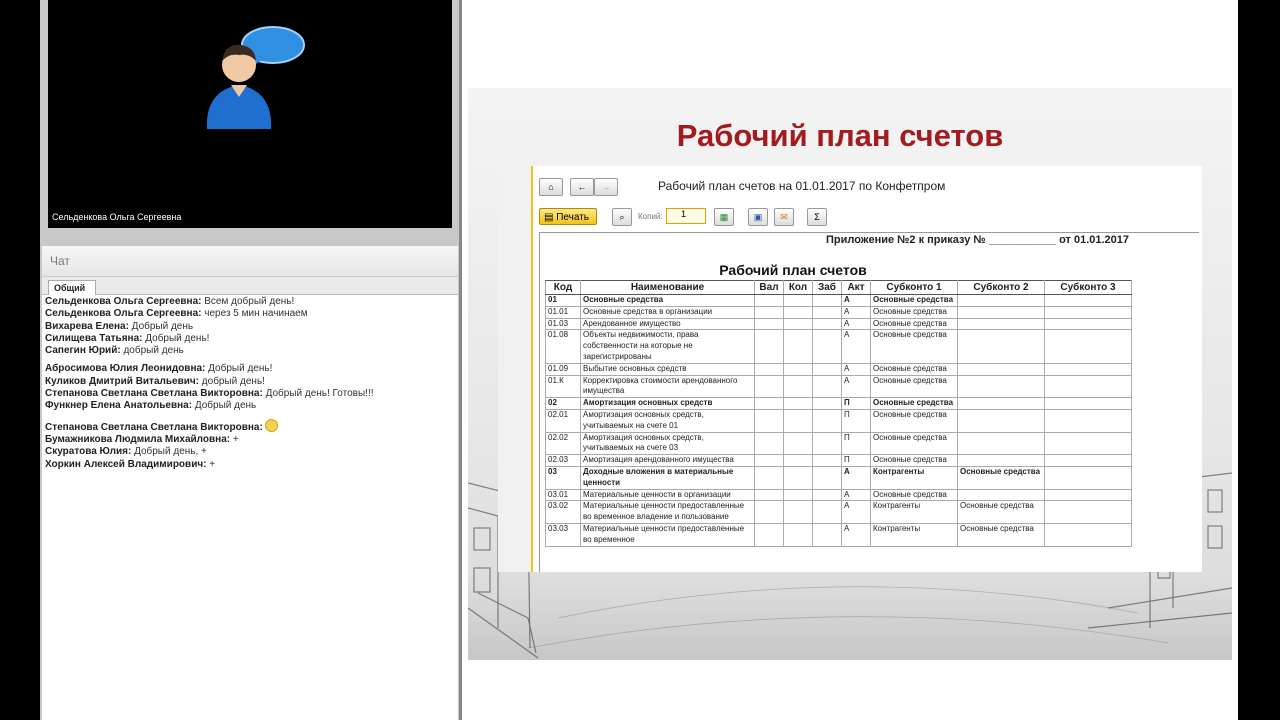 This screenshot has width=1280, height=720. I want to click on envelope-icon: ✉, so click(784, 217).